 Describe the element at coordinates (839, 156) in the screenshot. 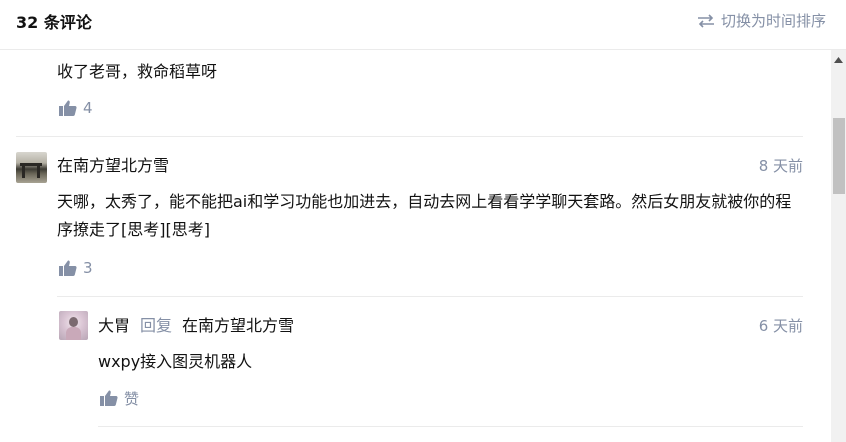

I see `scrollbar-thumb` at that location.